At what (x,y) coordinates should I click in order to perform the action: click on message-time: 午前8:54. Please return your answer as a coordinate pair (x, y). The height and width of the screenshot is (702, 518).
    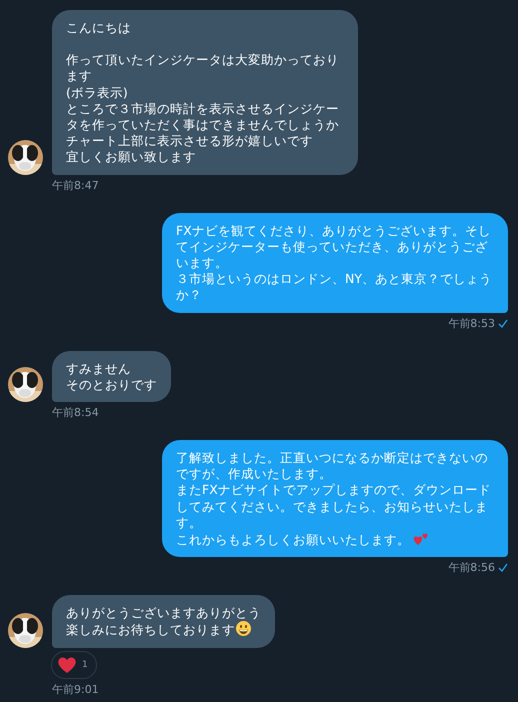
    Looking at the image, I should click on (75, 412).